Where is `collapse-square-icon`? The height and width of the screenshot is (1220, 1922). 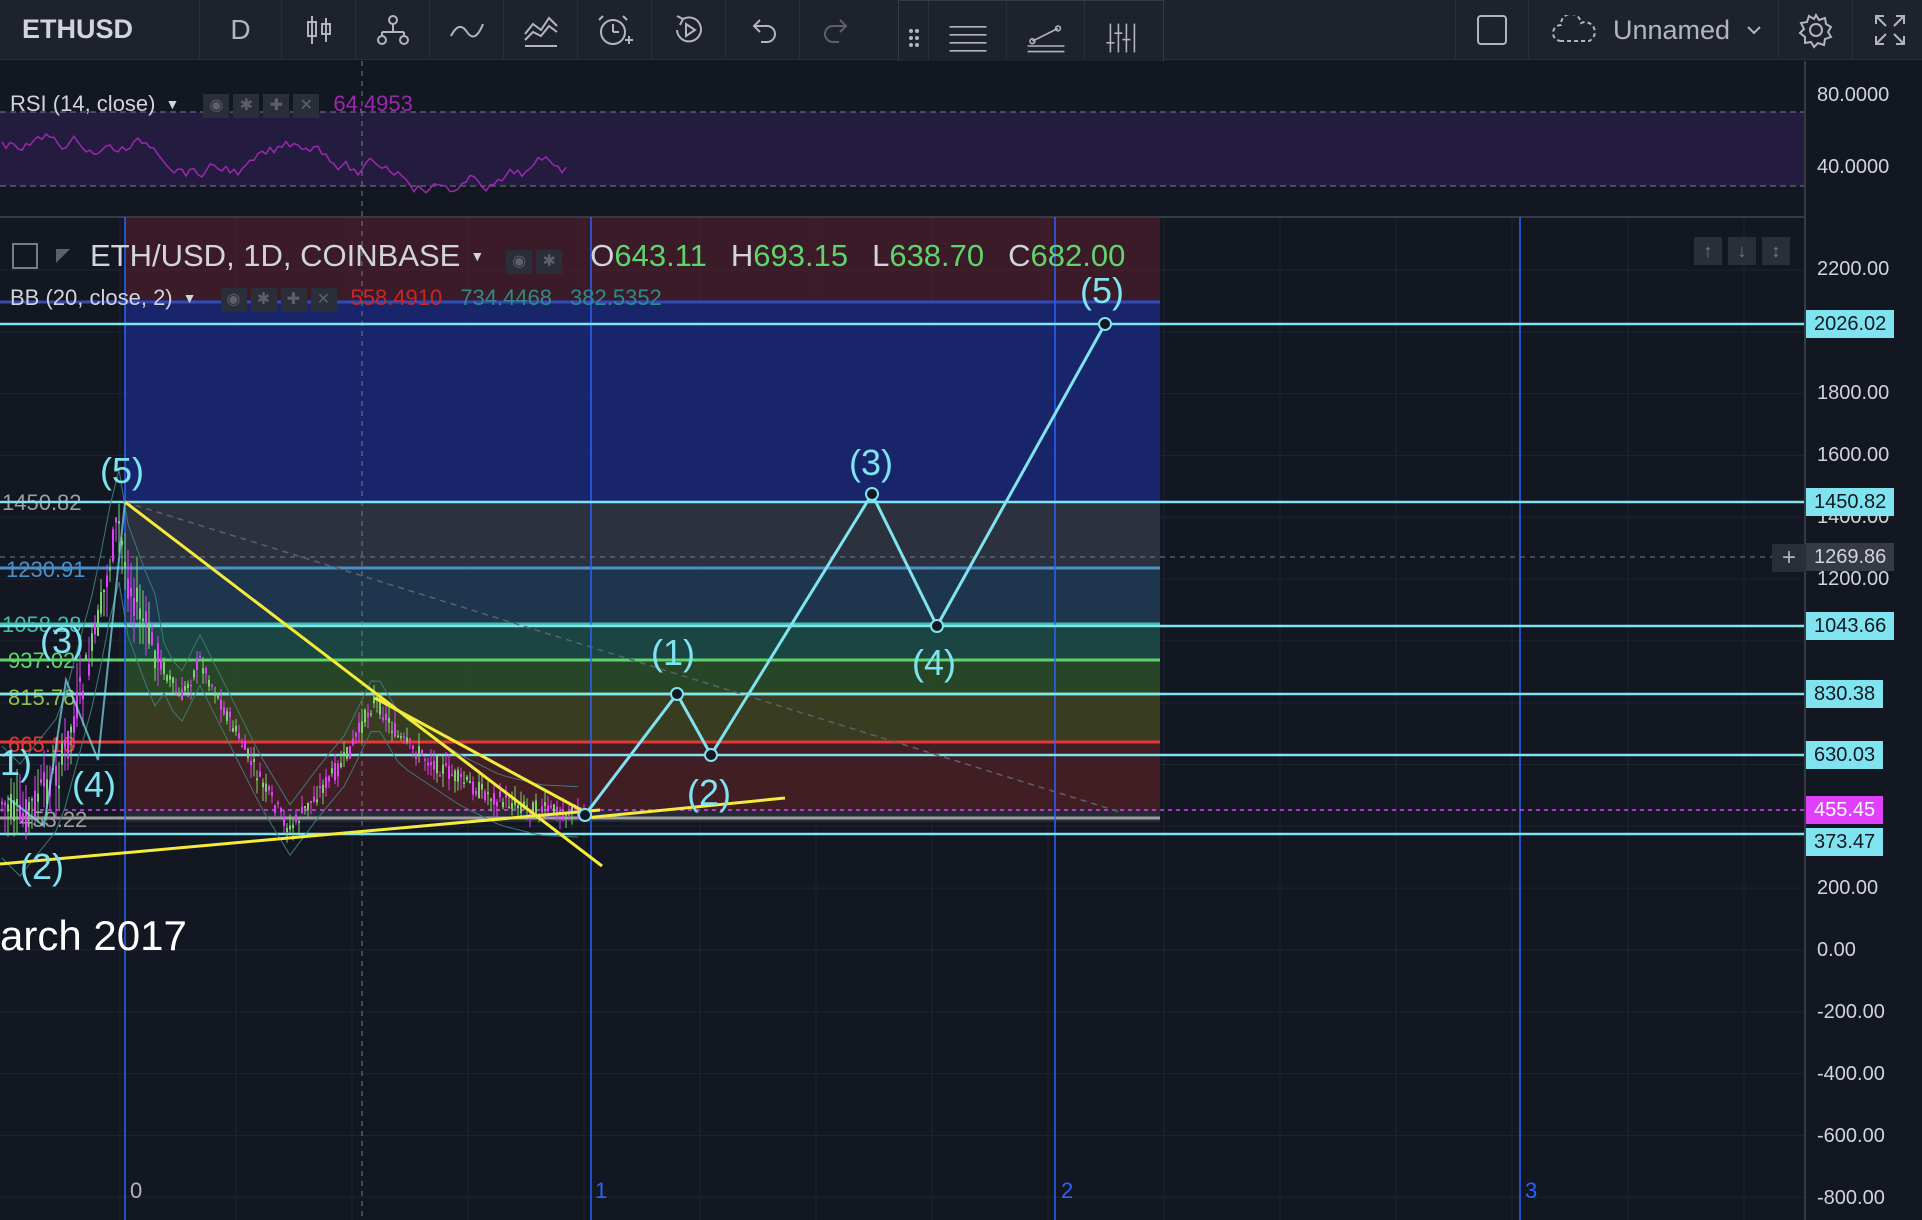
collapse-square-icon is located at coordinates (25, 256).